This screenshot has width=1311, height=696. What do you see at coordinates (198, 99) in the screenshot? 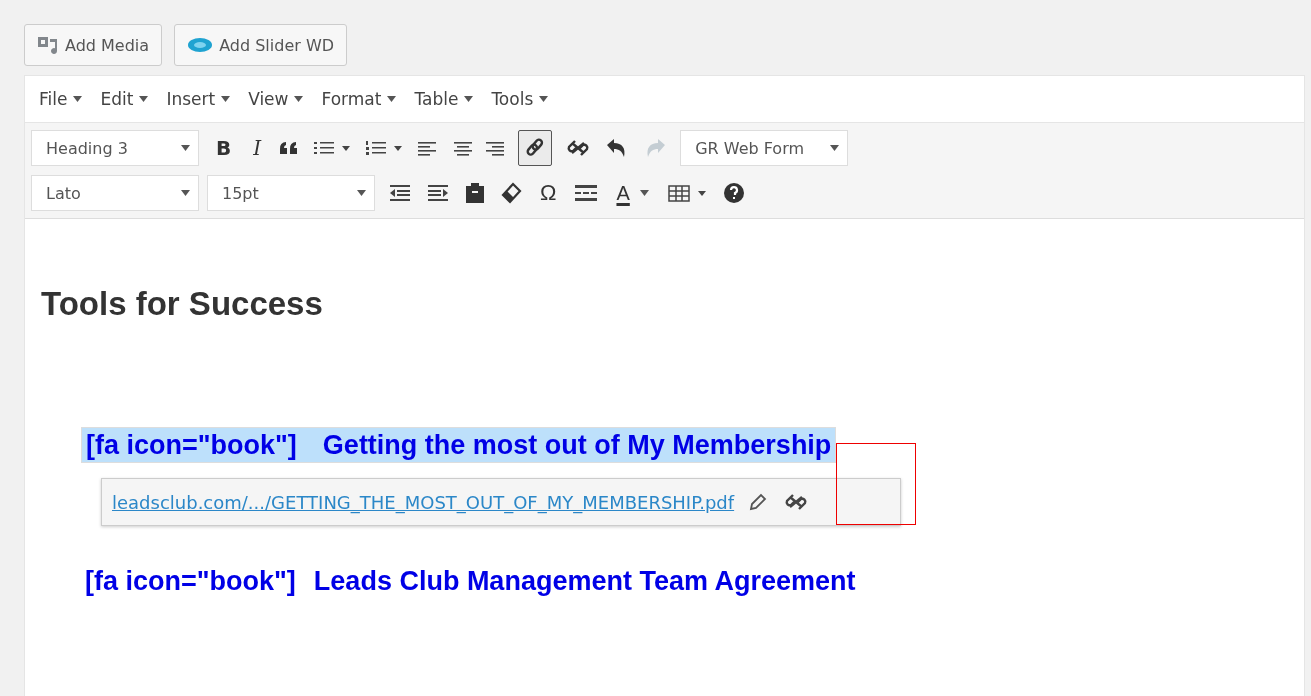
I see `menu-item: Insert` at bounding box center [198, 99].